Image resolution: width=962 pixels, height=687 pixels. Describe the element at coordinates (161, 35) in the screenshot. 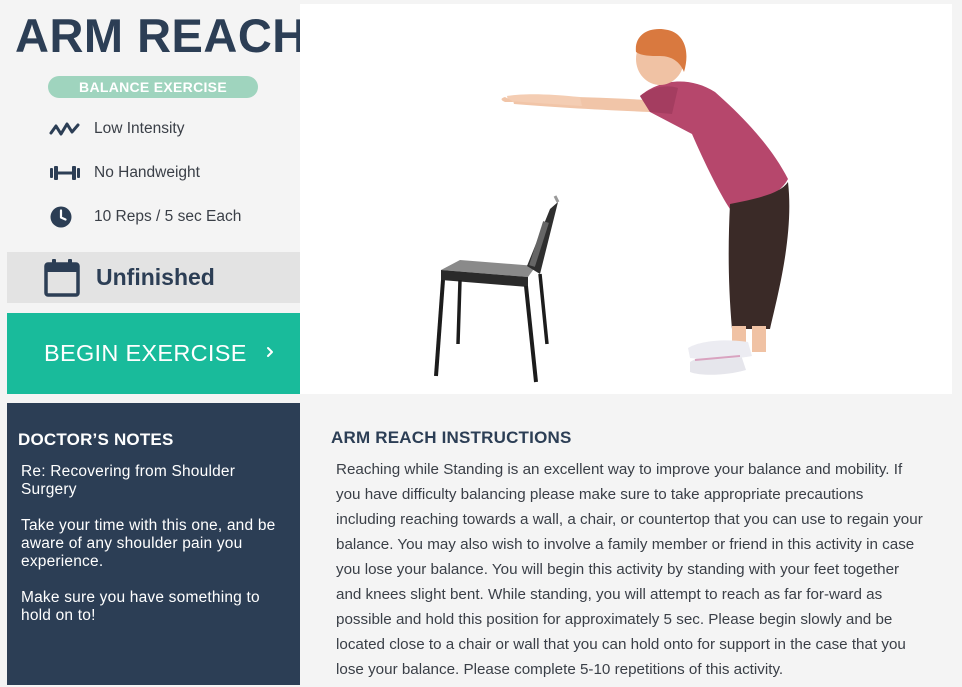

I see `exercise-title: ARM REACH` at that location.